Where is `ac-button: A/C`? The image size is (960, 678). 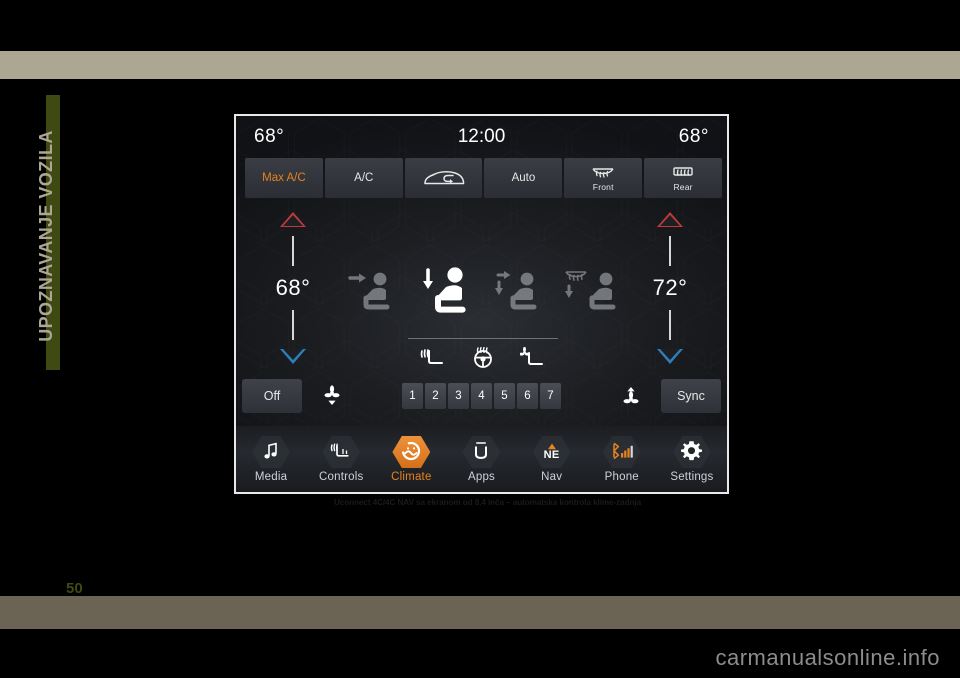
ac-button: A/C is located at coordinates (363, 178).